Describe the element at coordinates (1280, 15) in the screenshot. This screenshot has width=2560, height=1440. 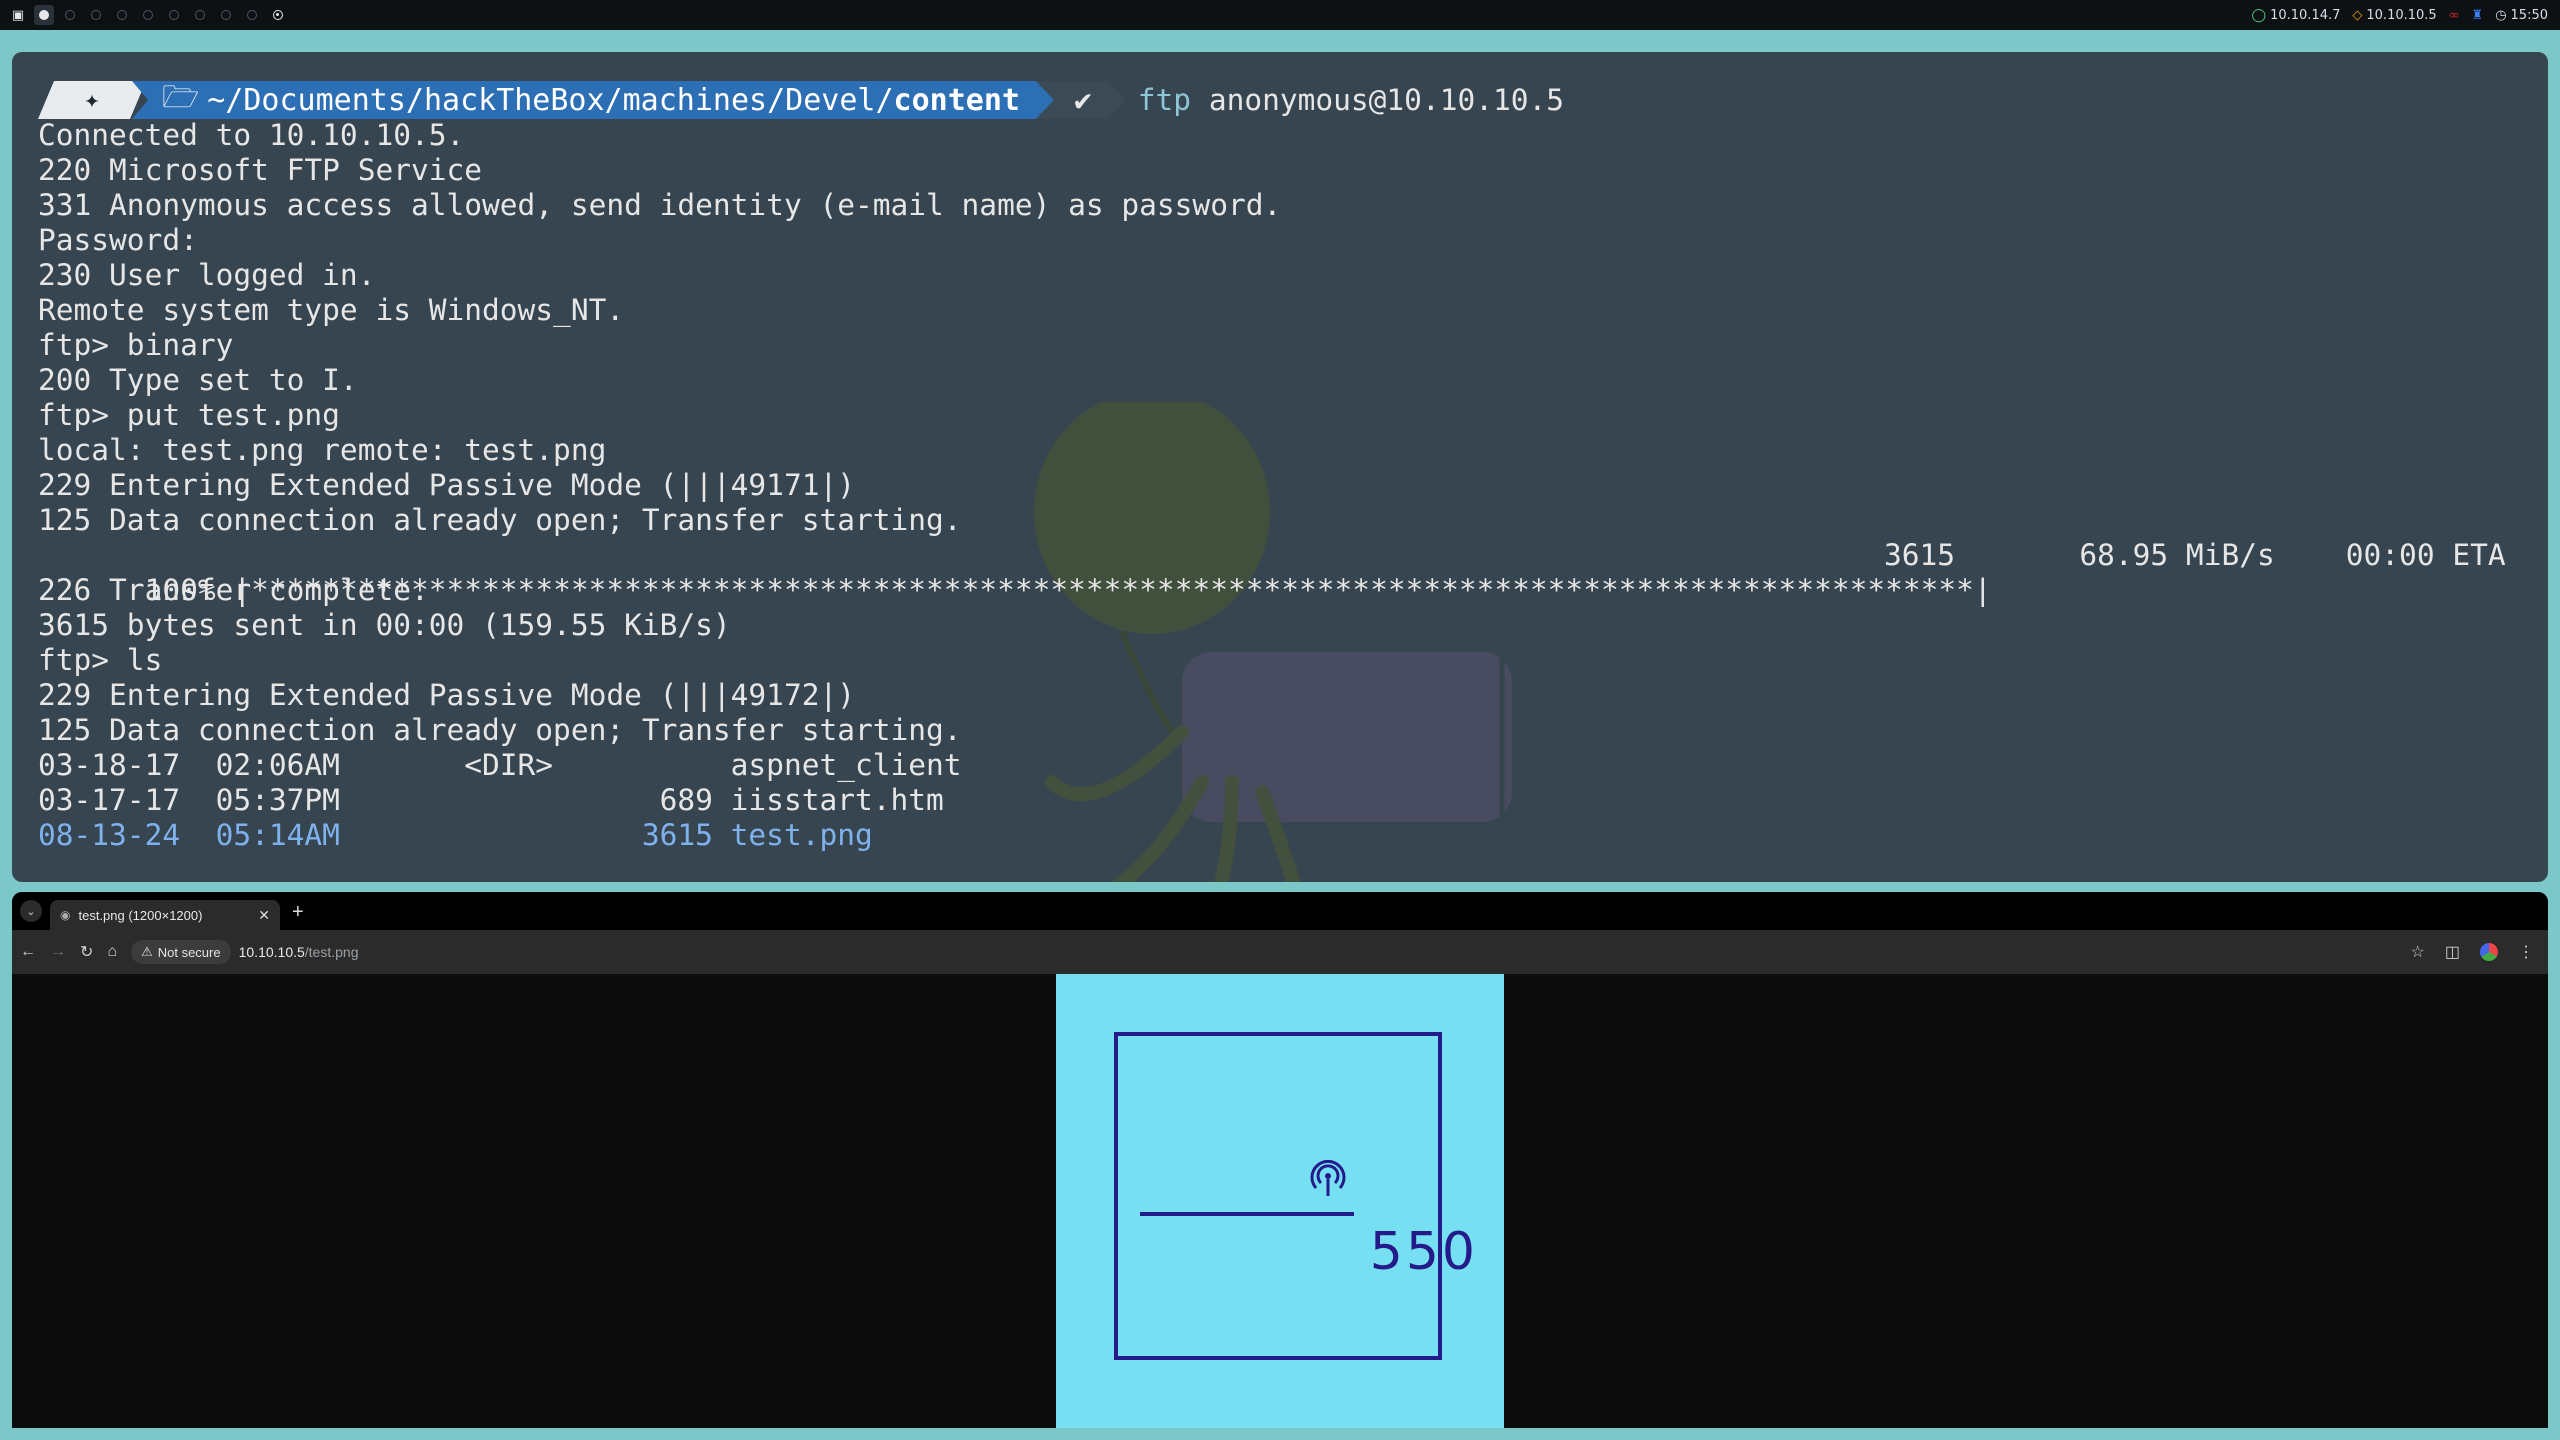
I see `system-top-bar: ▣ ◯ 10.10.14.7 ◇ 10.10.10.5 ∞ ♜ ◷ 15:50` at that location.